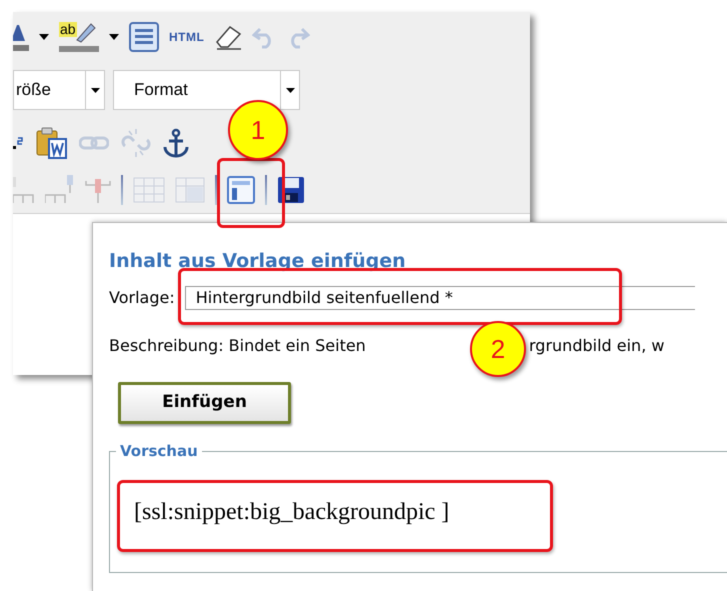 The image size is (727, 591). I want to click on description-text: Beschreibung: Bindet ein Seiten, so click(238, 346).